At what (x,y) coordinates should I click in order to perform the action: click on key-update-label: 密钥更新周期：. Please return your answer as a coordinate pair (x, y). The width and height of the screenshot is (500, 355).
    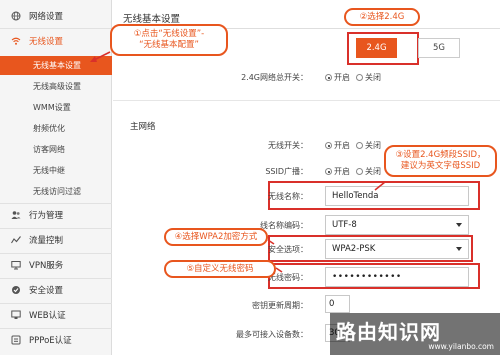
    Looking at the image, I should click on (280, 305).